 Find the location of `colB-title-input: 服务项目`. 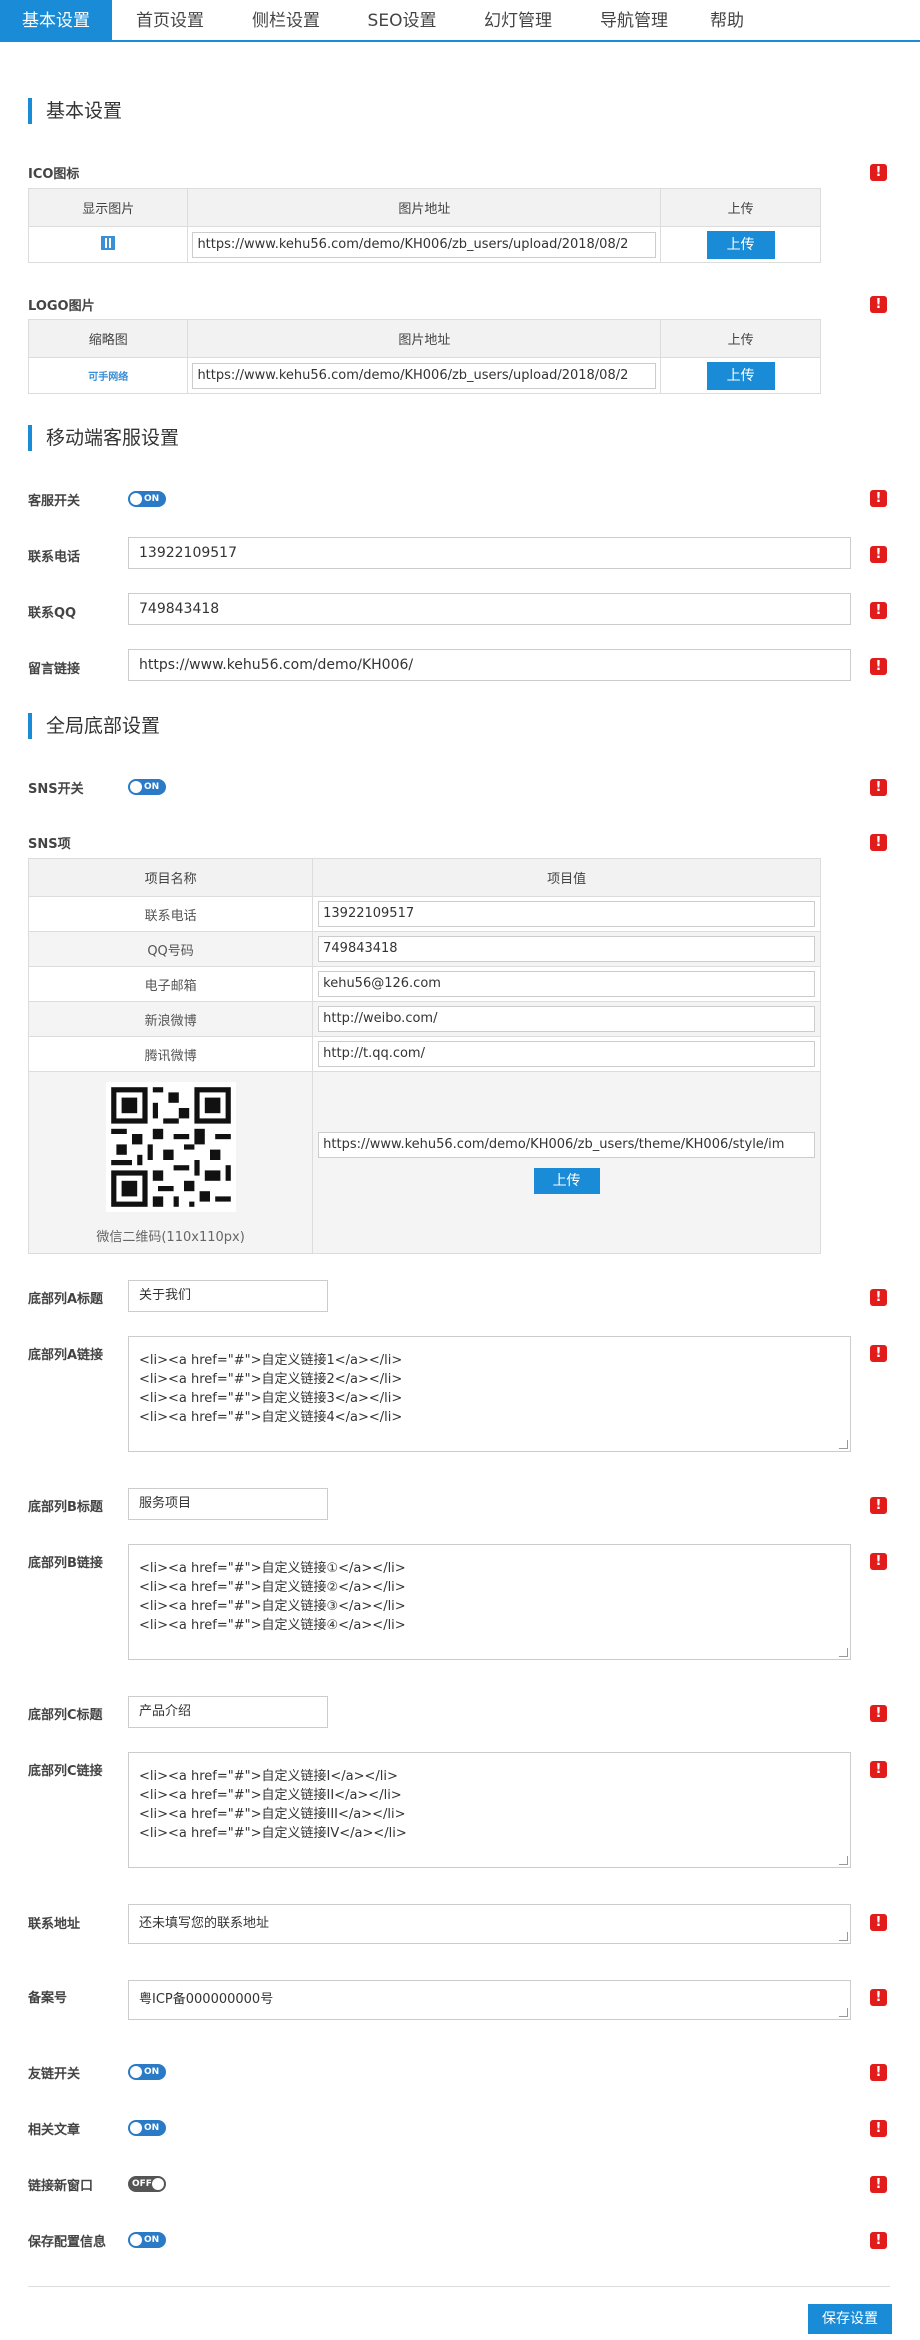

colB-title-input: 服务项目 is located at coordinates (228, 1504).